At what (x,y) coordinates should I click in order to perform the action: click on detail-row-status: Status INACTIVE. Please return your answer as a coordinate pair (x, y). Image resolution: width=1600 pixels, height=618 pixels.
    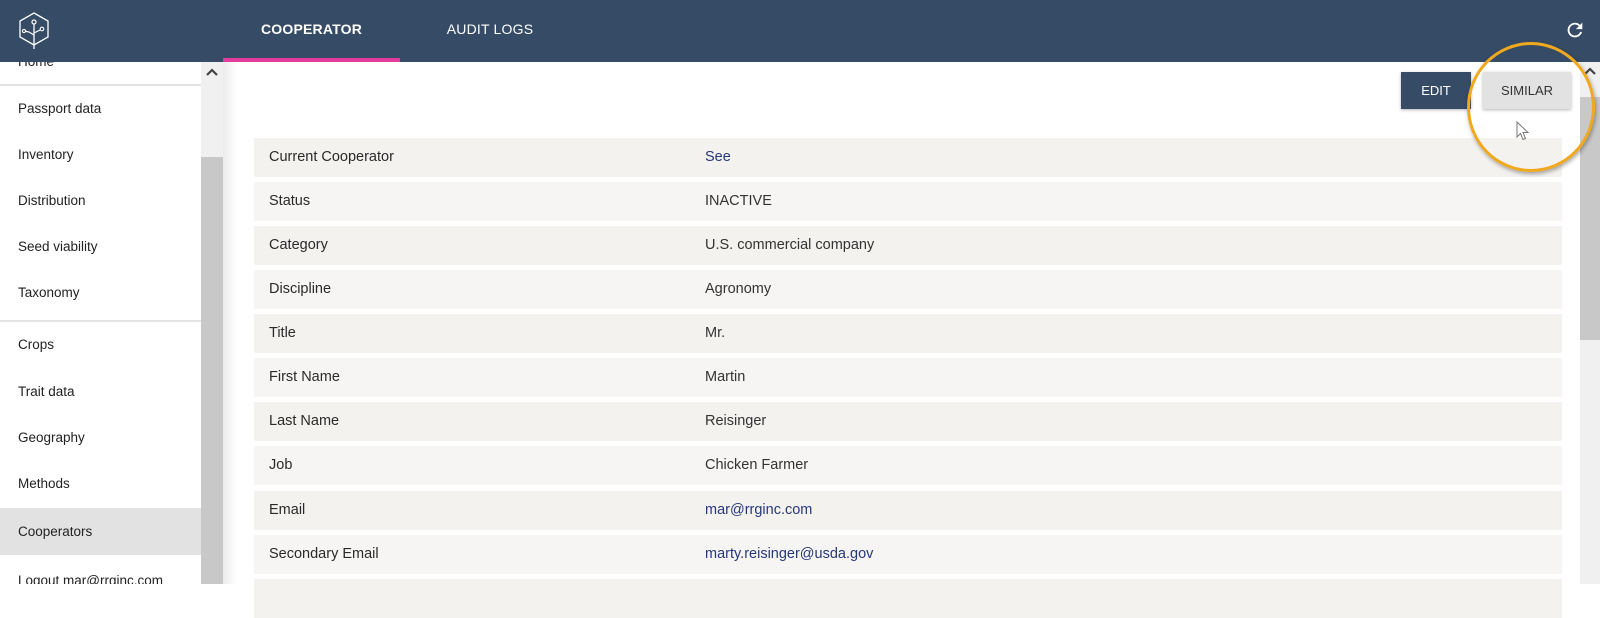
    Looking at the image, I should click on (908, 201).